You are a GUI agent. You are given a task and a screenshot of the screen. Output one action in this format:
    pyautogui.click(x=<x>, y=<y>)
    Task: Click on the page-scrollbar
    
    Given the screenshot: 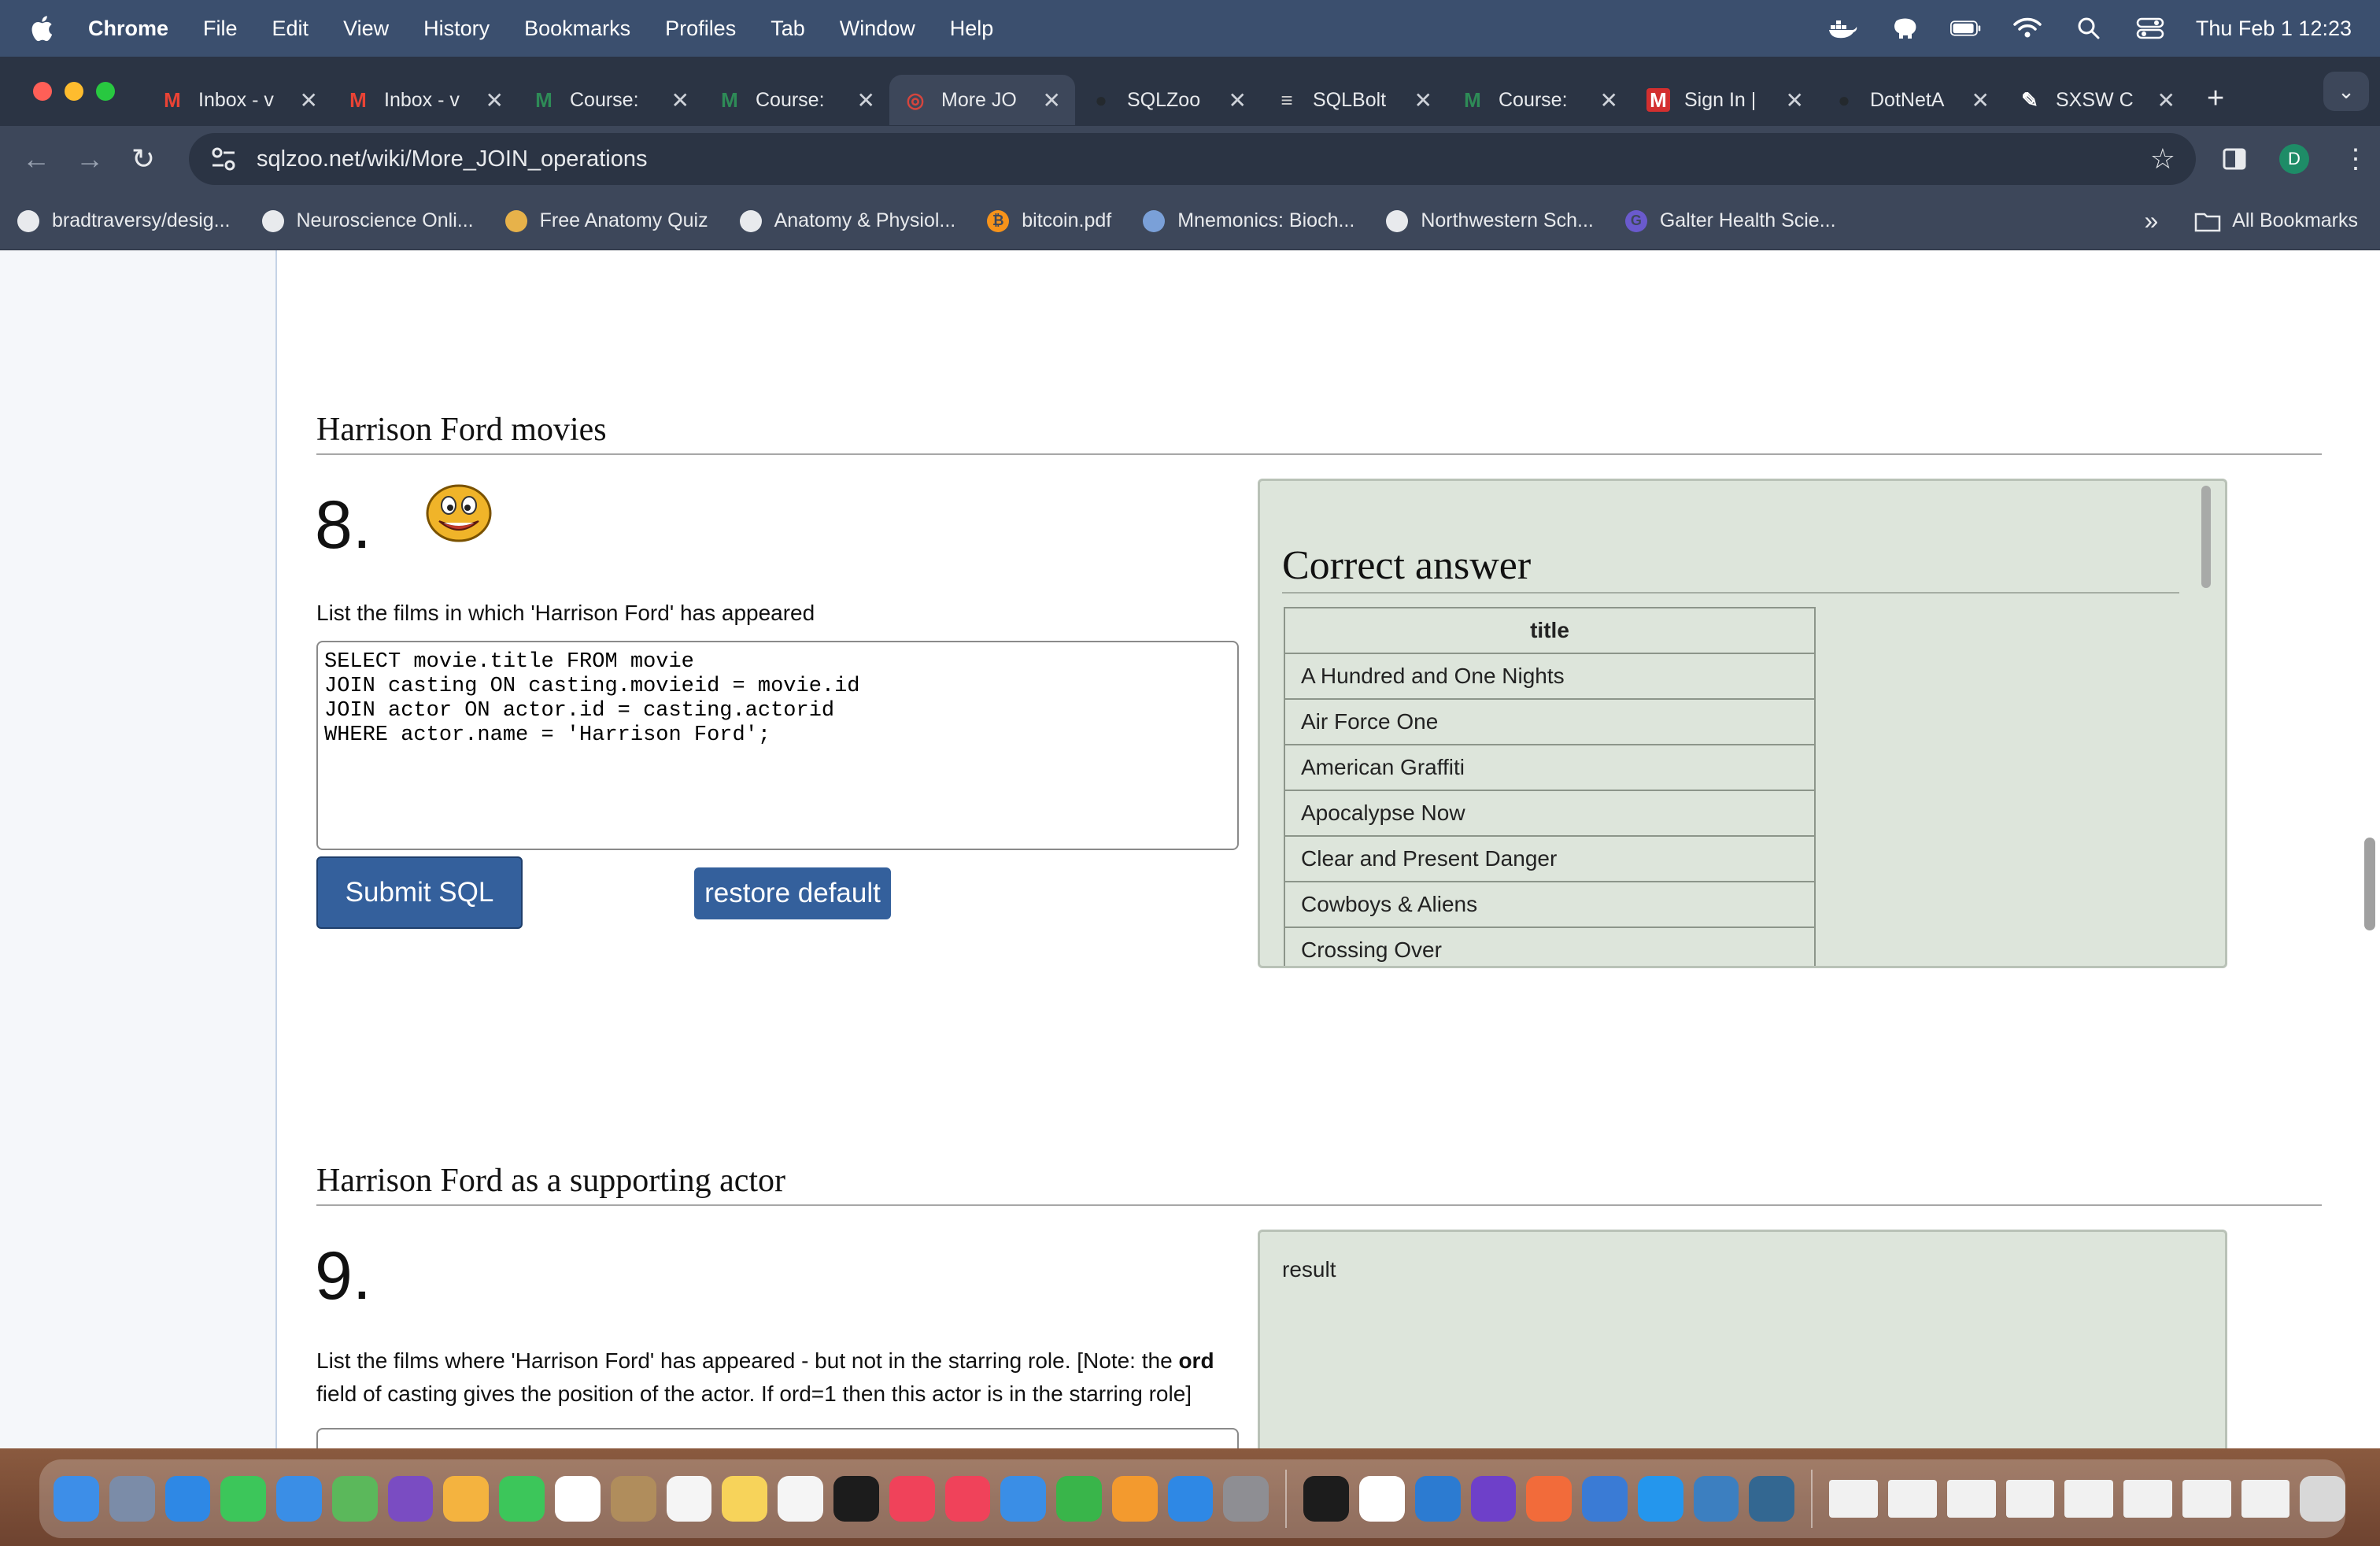 What is the action you would take?
    pyautogui.click(x=2369, y=884)
    